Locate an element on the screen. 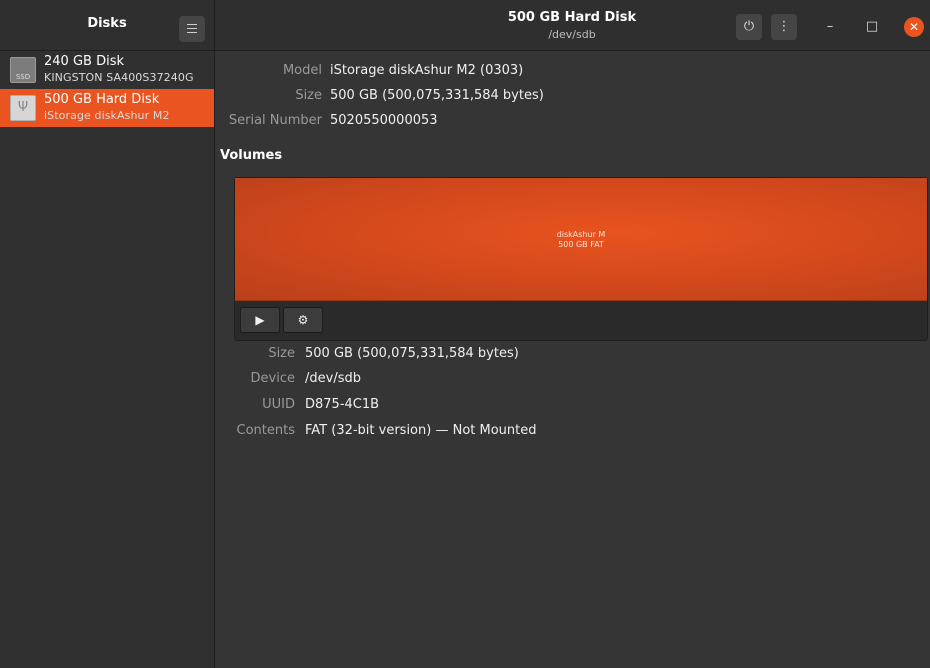  volume-partition-block: diskAshur M 500 GB FAT is located at coordinates (581, 239).